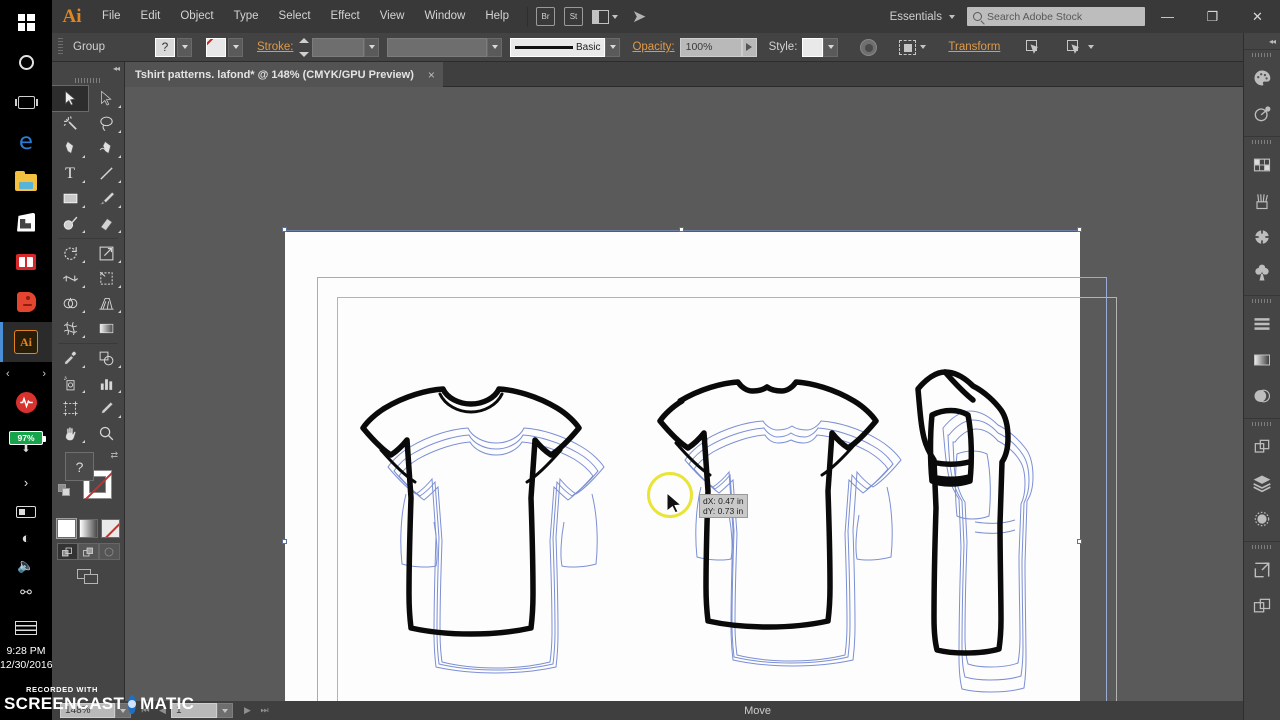 Image resolution: width=1280 pixels, height=720 pixels. What do you see at coordinates (869, 47) in the screenshot?
I see `recolor-artwork-icon` at bounding box center [869, 47].